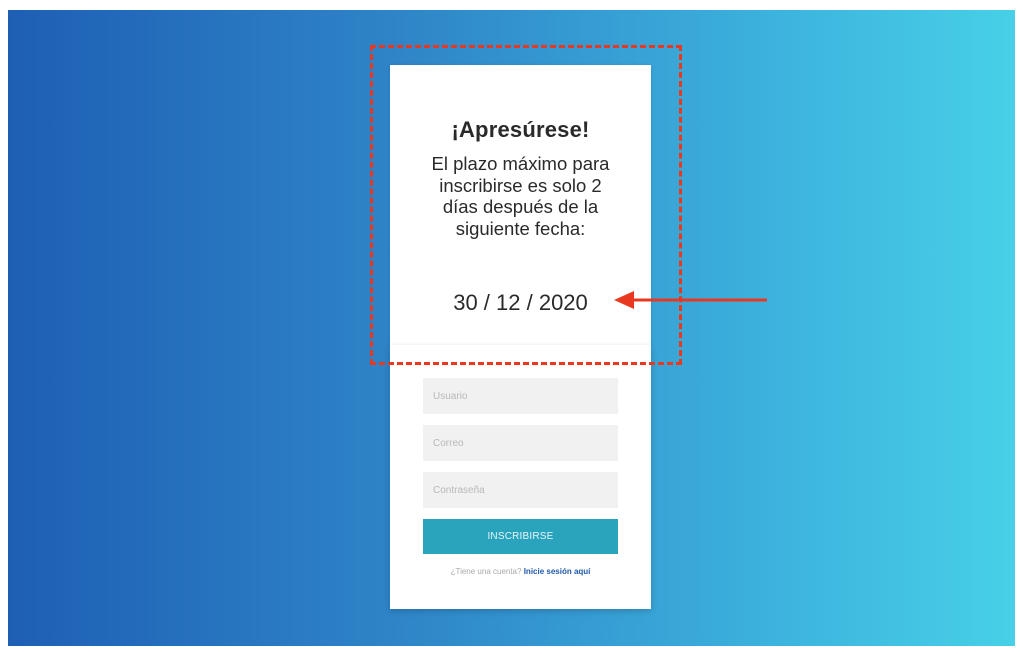 Image resolution: width=1023 pixels, height=654 pixels. What do you see at coordinates (690, 300) in the screenshot?
I see `arrow-left-icon` at bounding box center [690, 300].